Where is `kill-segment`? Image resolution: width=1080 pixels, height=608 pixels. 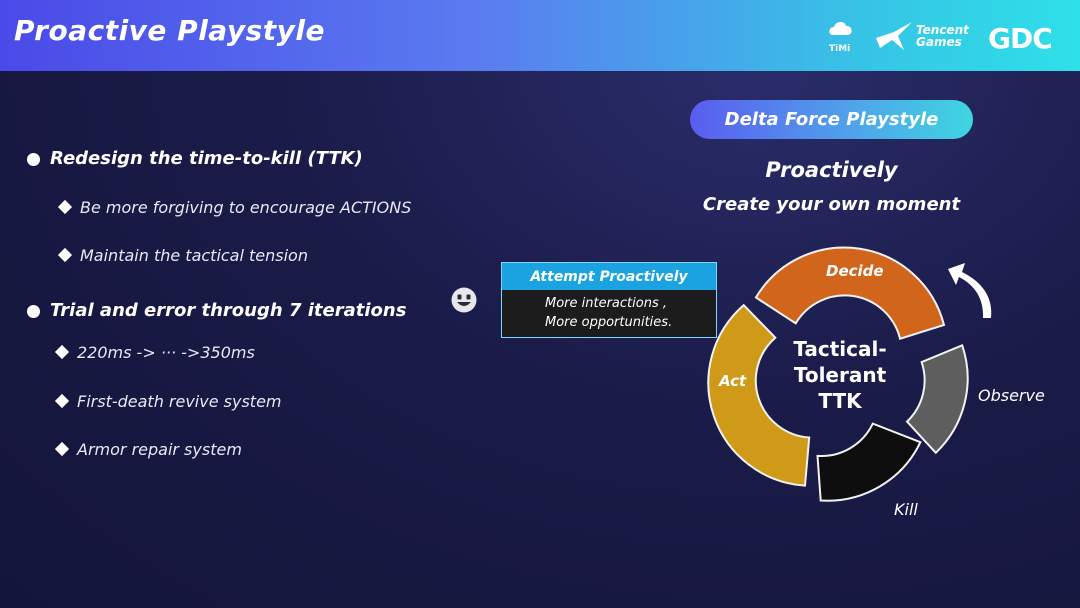
kill-segment is located at coordinates (869, 462).